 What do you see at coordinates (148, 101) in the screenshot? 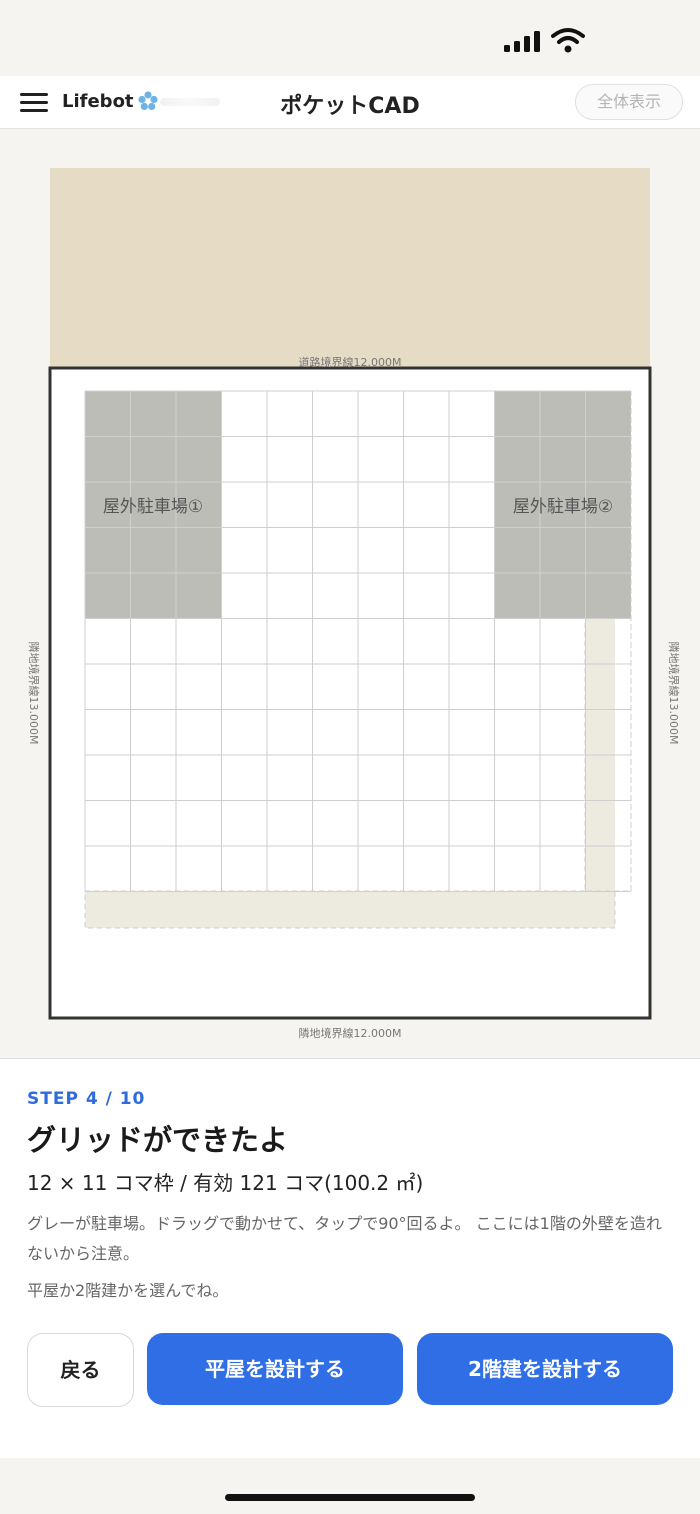
I see `flower-logo-icon` at bounding box center [148, 101].